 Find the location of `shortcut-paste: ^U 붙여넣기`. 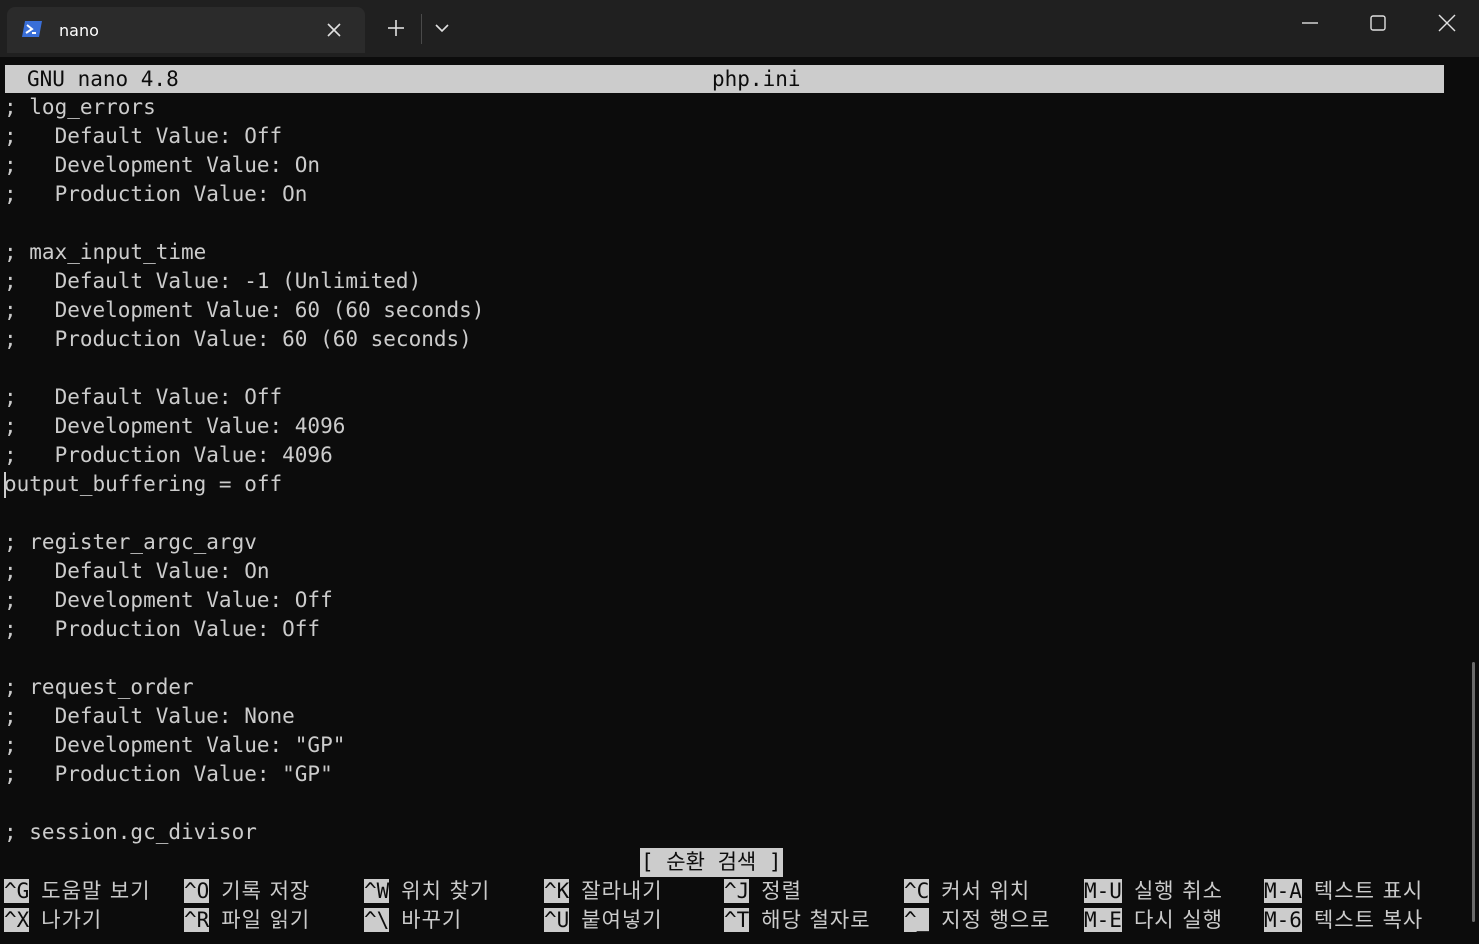

shortcut-paste: ^U 붙여넣기 is located at coordinates (603, 920).